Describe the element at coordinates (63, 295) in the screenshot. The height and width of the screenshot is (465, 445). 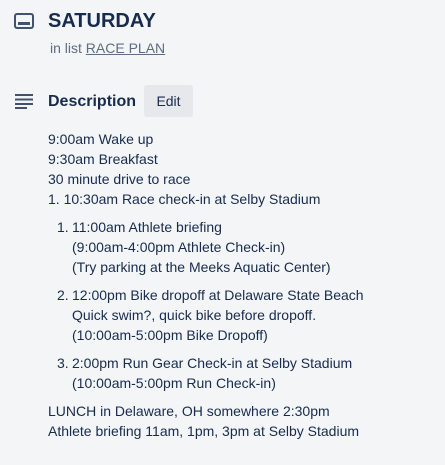
I see `list-item-number: 2.` at that location.